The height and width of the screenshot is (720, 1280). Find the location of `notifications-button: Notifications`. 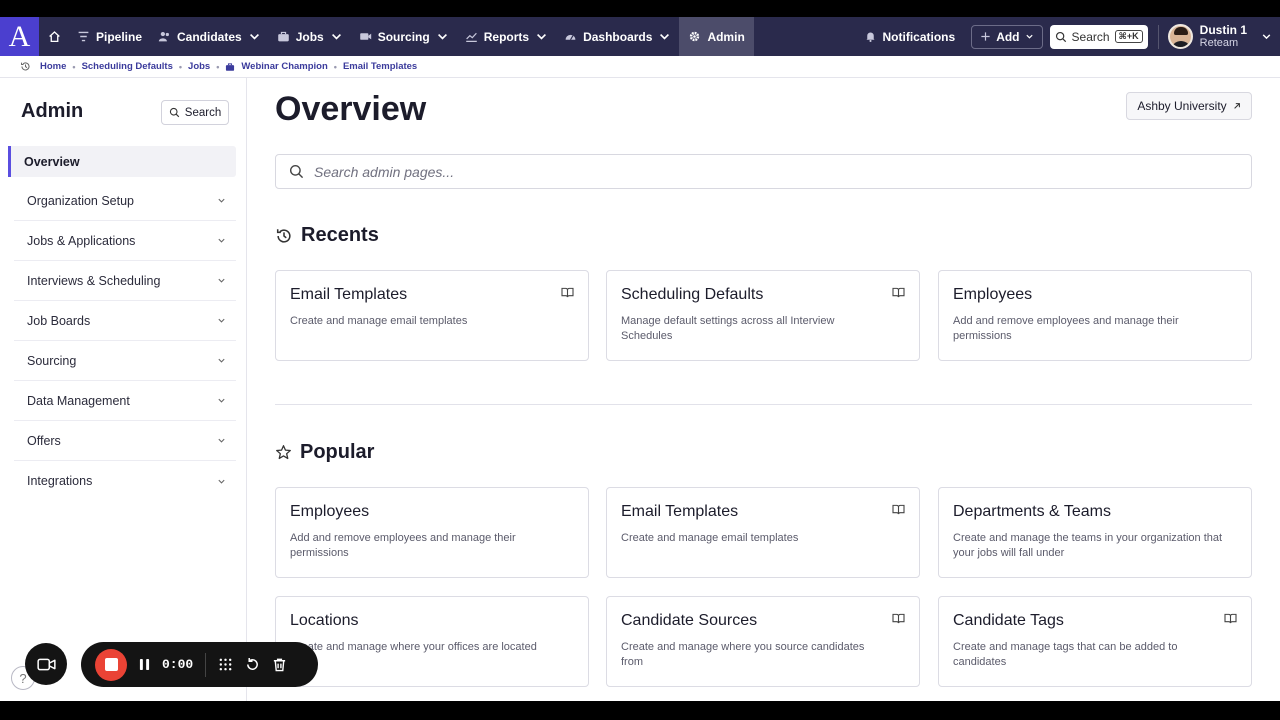

notifications-button: Notifications is located at coordinates (910, 36).